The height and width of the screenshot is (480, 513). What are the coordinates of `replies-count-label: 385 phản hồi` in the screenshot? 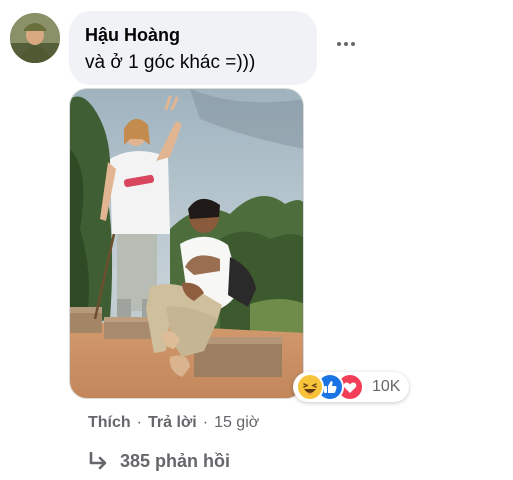 It's located at (175, 460).